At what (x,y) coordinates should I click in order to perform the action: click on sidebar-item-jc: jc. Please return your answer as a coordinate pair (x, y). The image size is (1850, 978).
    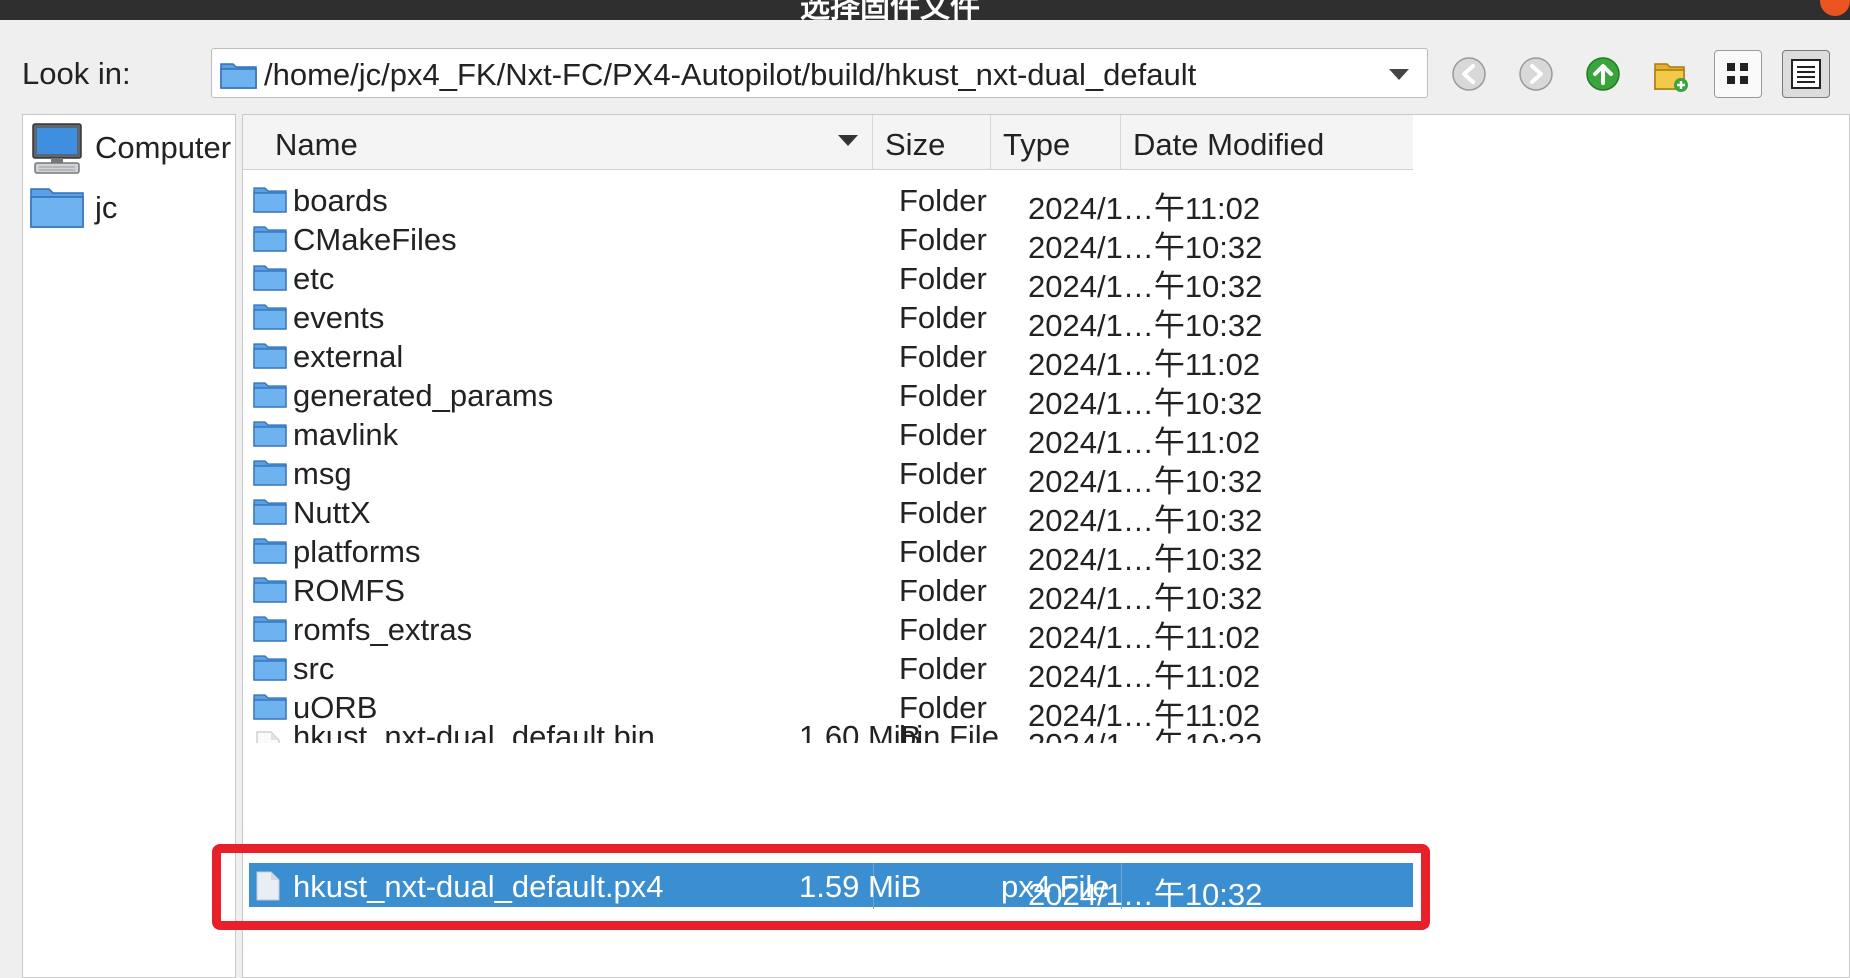
    Looking at the image, I should click on (130, 207).